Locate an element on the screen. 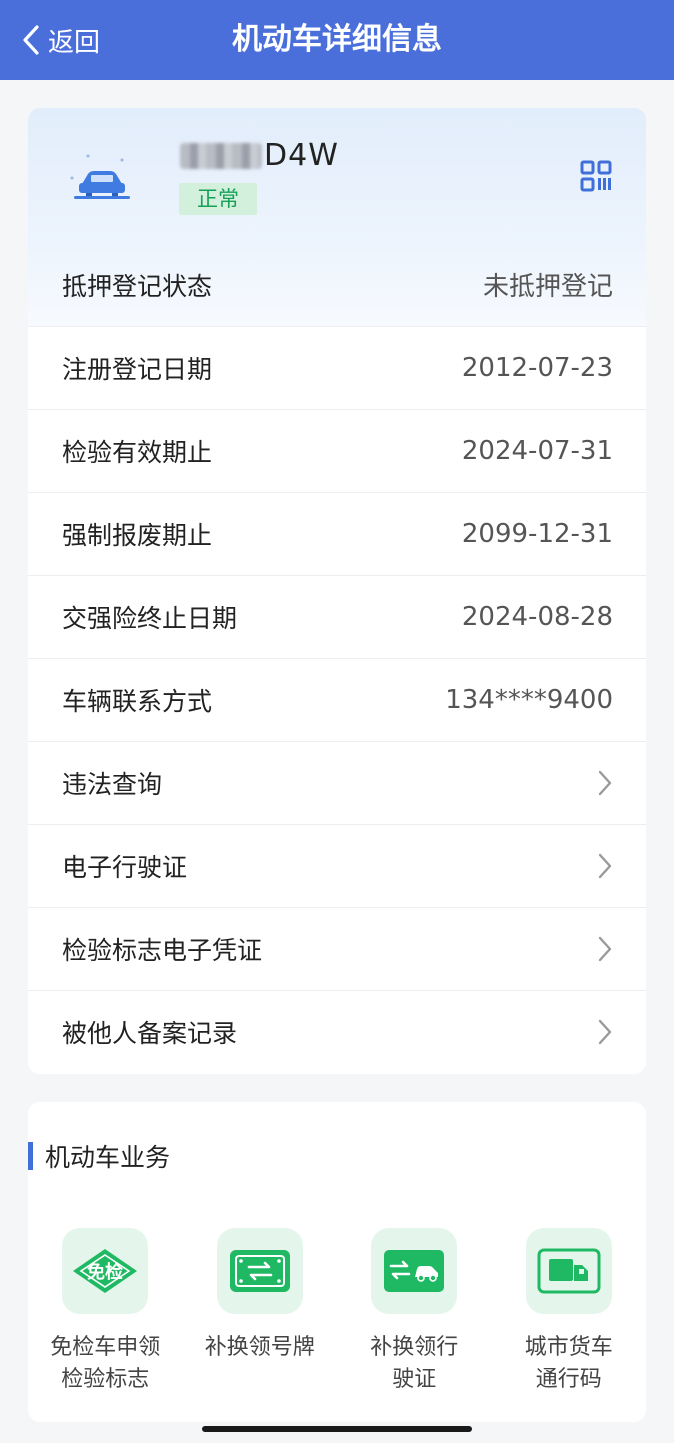 The width and height of the screenshot is (674, 1443). row-value: 2099-12-31 is located at coordinates (537, 534).